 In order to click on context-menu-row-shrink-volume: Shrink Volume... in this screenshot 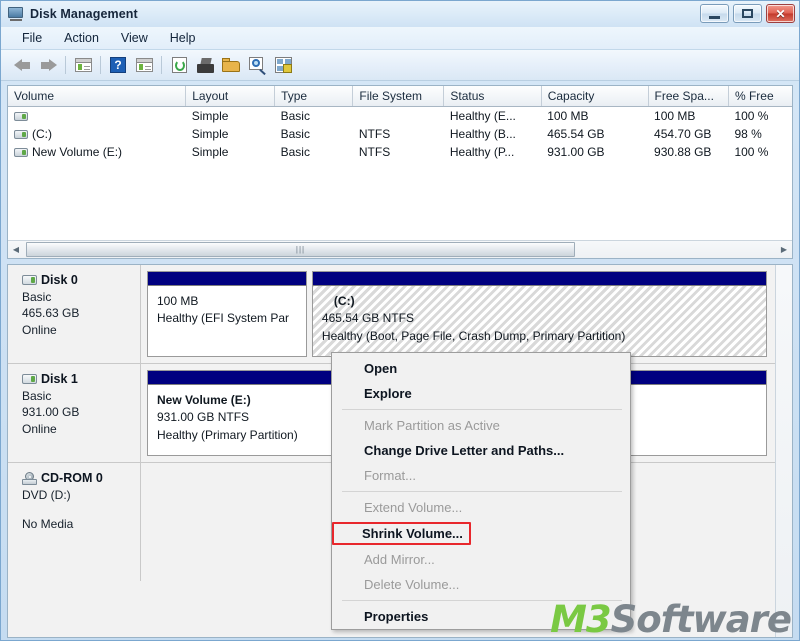, I will do `click(481, 533)`.